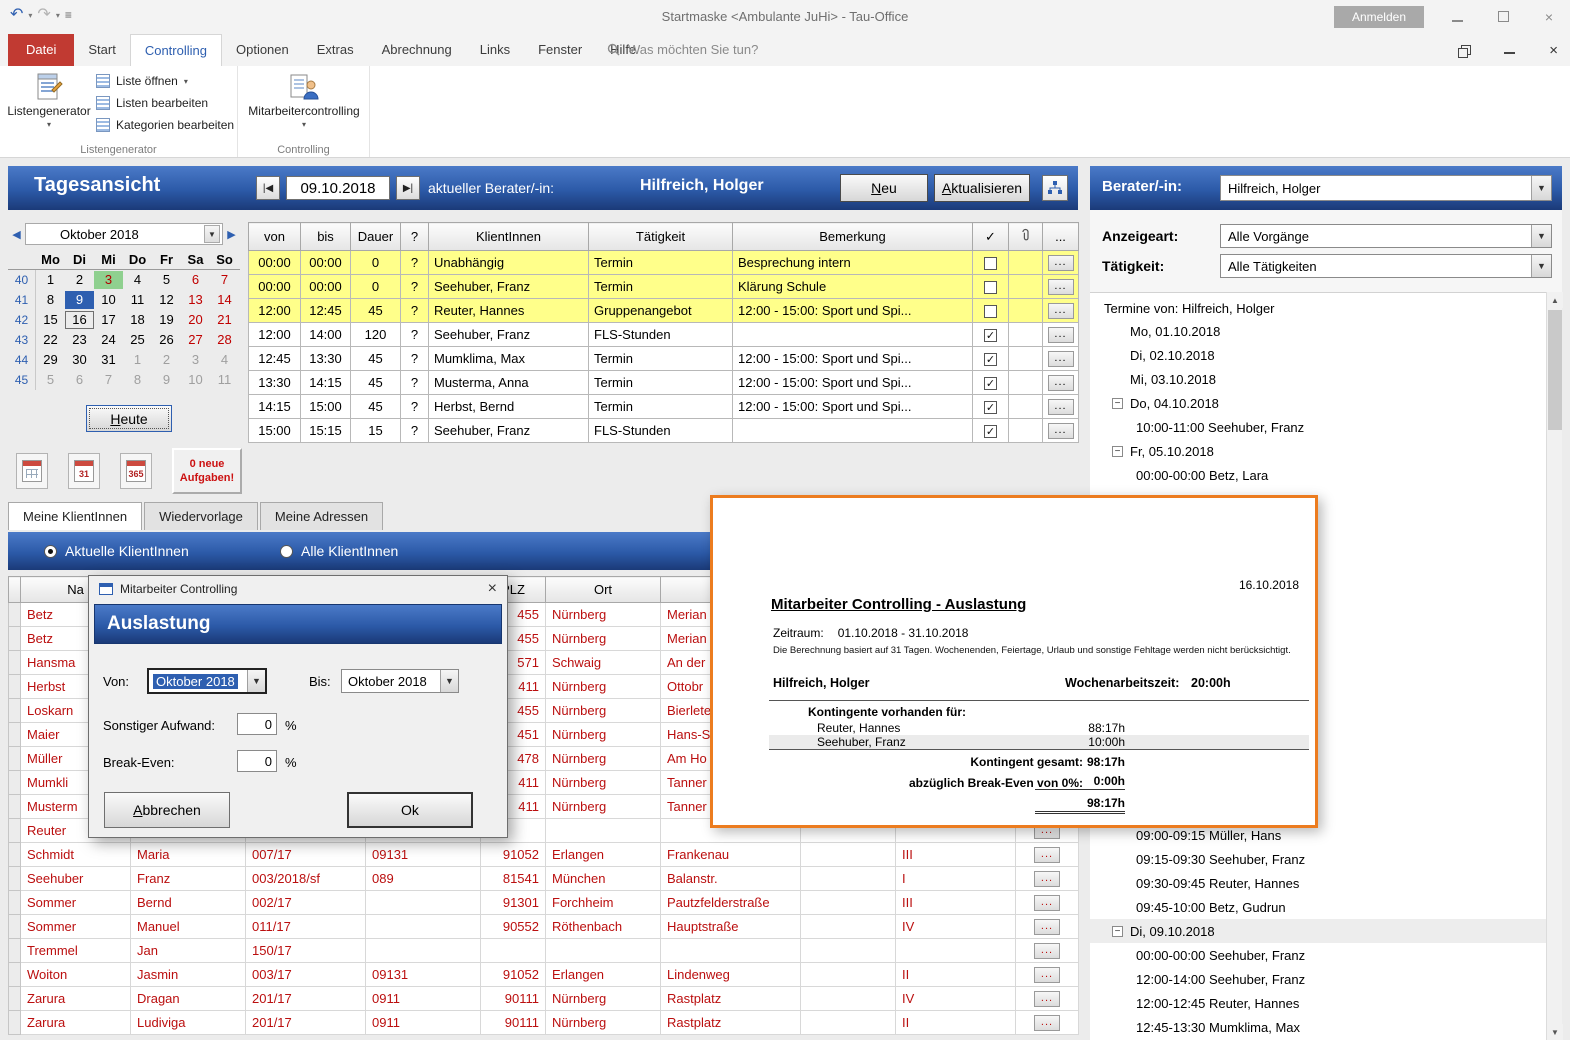 The width and height of the screenshot is (1570, 1040). What do you see at coordinates (50, 360) in the screenshot?
I see `calendar-day: 29` at bounding box center [50, 360].